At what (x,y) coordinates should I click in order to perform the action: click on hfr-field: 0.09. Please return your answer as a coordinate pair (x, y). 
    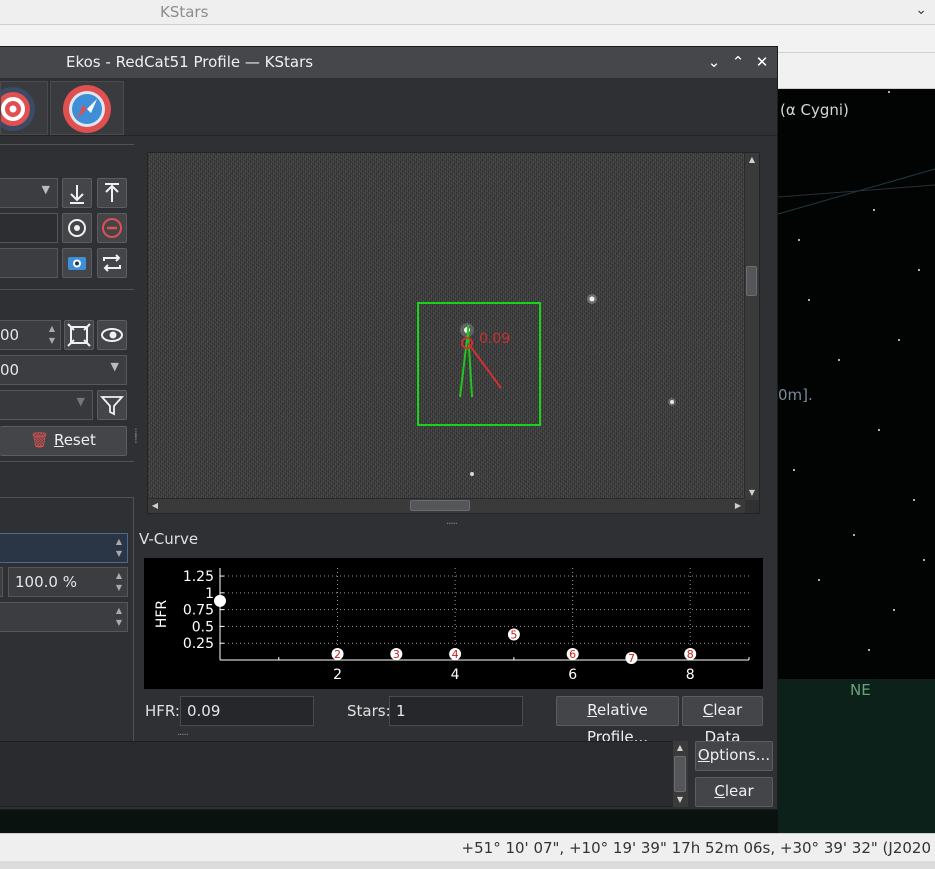
    Looking at the image, I should click on (247, 711).